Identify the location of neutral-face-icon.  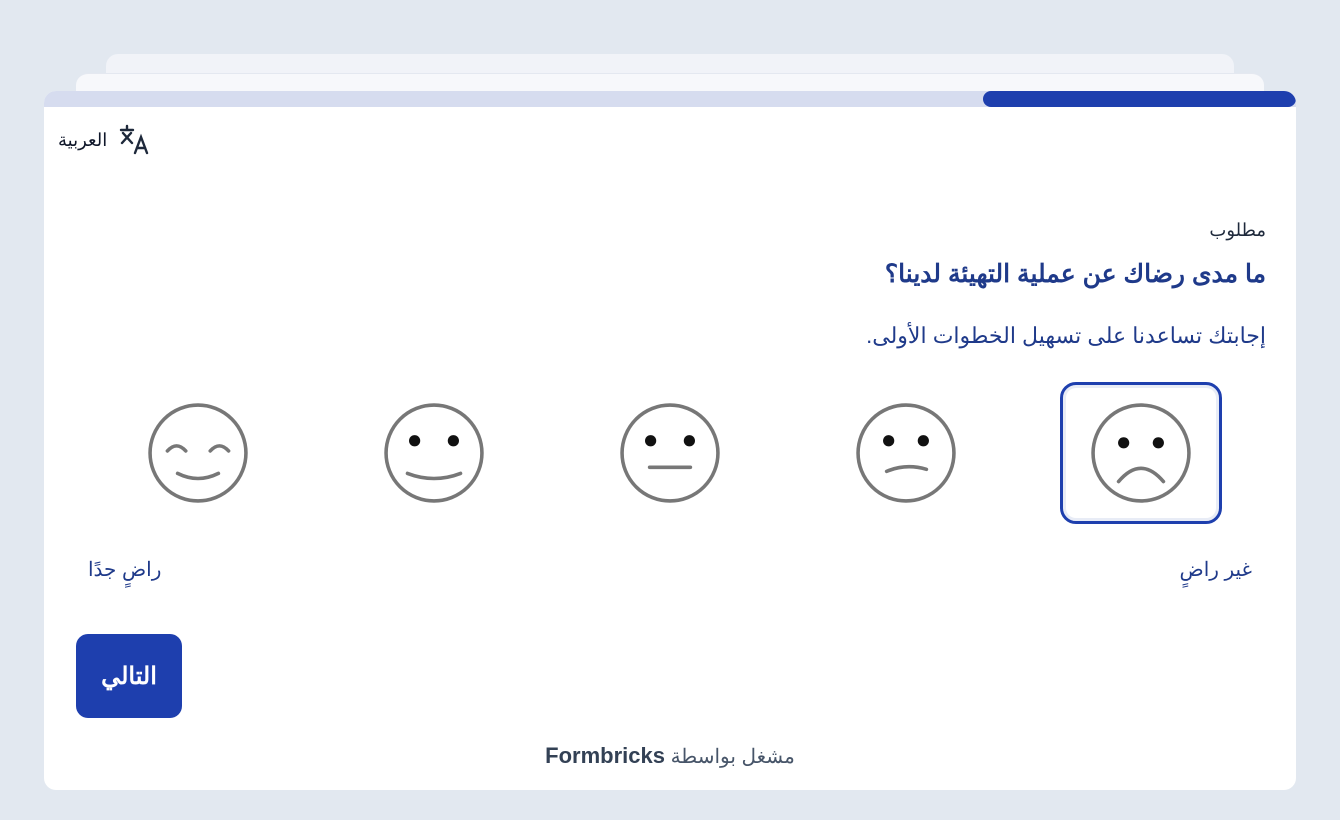
(670, 453).